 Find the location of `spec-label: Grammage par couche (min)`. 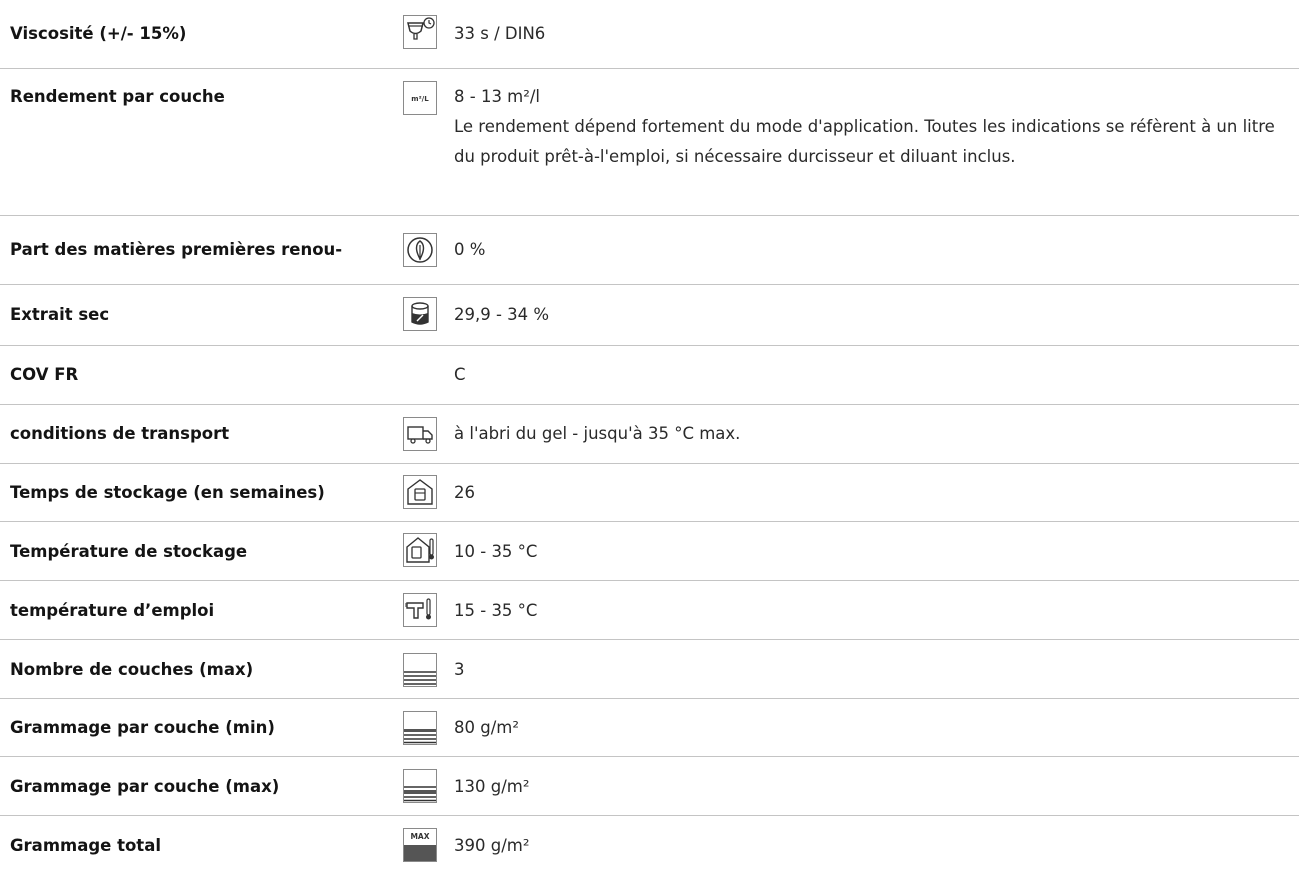

spec-label: Grammage par couche (min) is located at coordinates (142, 727).